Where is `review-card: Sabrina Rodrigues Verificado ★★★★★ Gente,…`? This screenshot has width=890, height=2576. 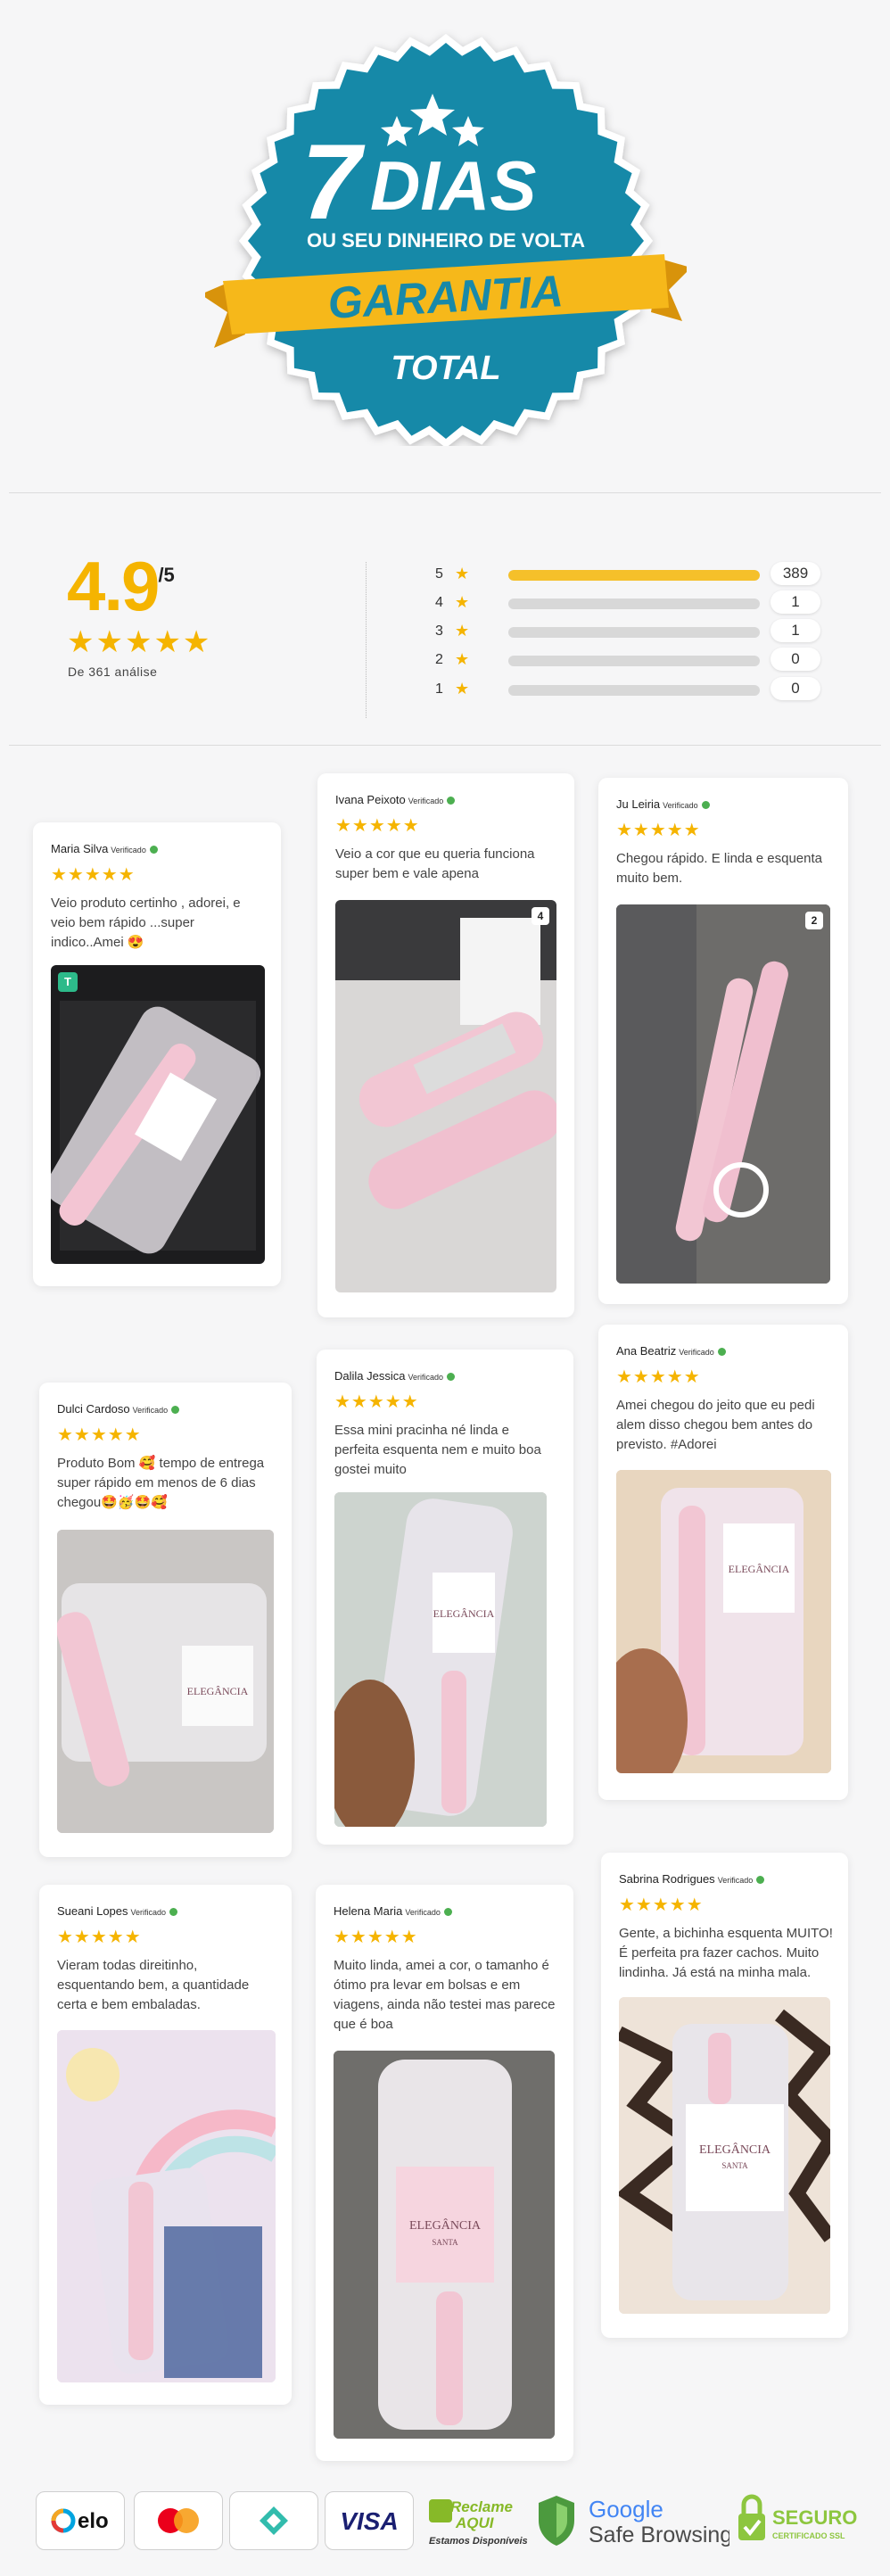 review-card: Sabrina Rodrigues Verificado ★★★★★ Gente,… is located at coordinates (724, 2096).